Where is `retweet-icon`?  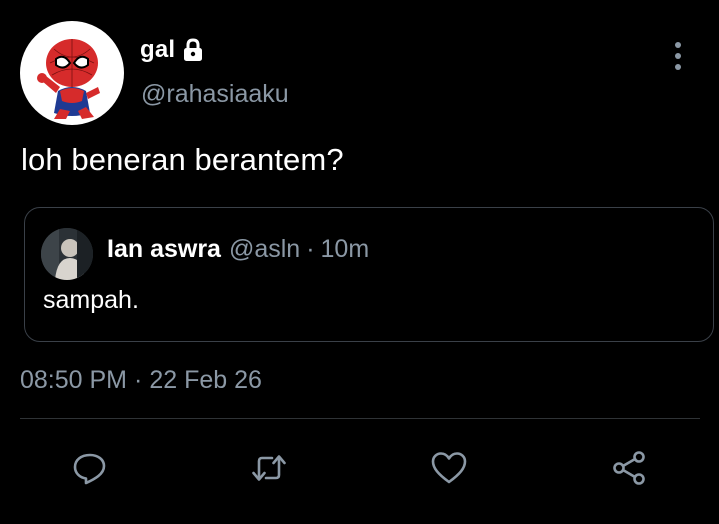 retweet-icon is located at coordinates (269, 468).